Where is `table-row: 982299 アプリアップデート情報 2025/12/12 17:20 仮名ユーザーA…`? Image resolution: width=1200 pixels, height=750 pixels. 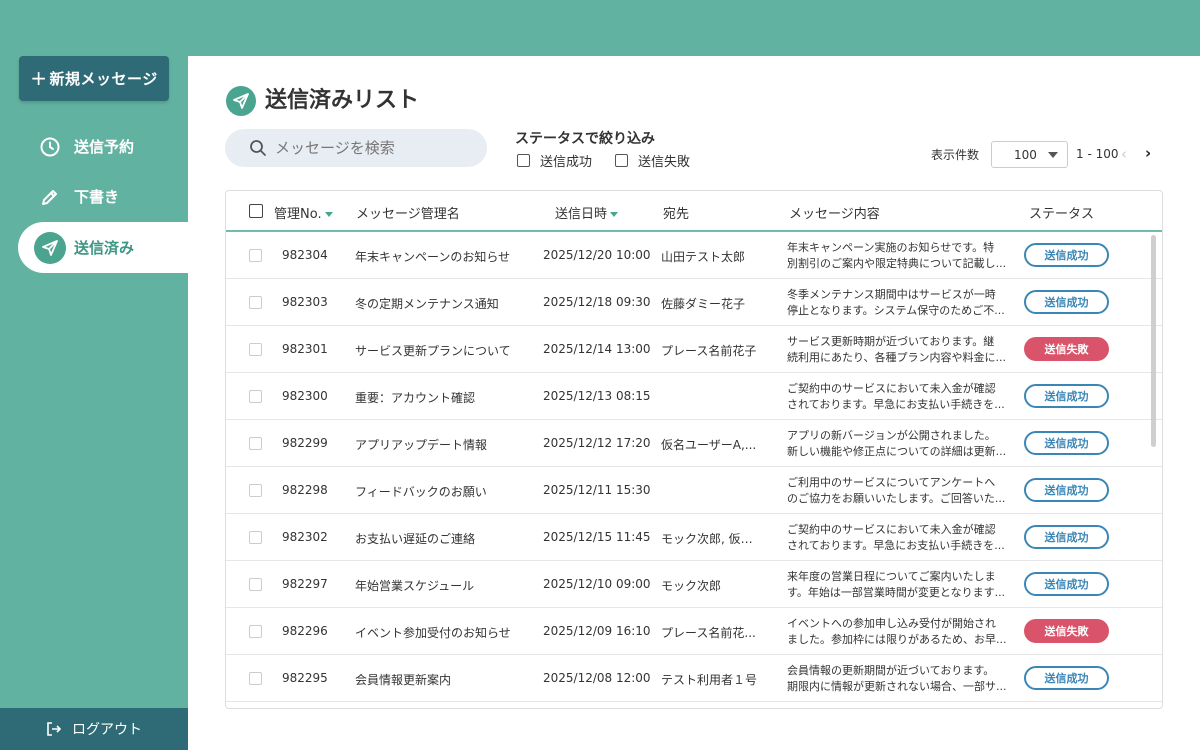 table-row: 982299 アプリアップデート情報 2025/12/12 17:20 仮名ユーザーA… is located at coordinates (694, 443).